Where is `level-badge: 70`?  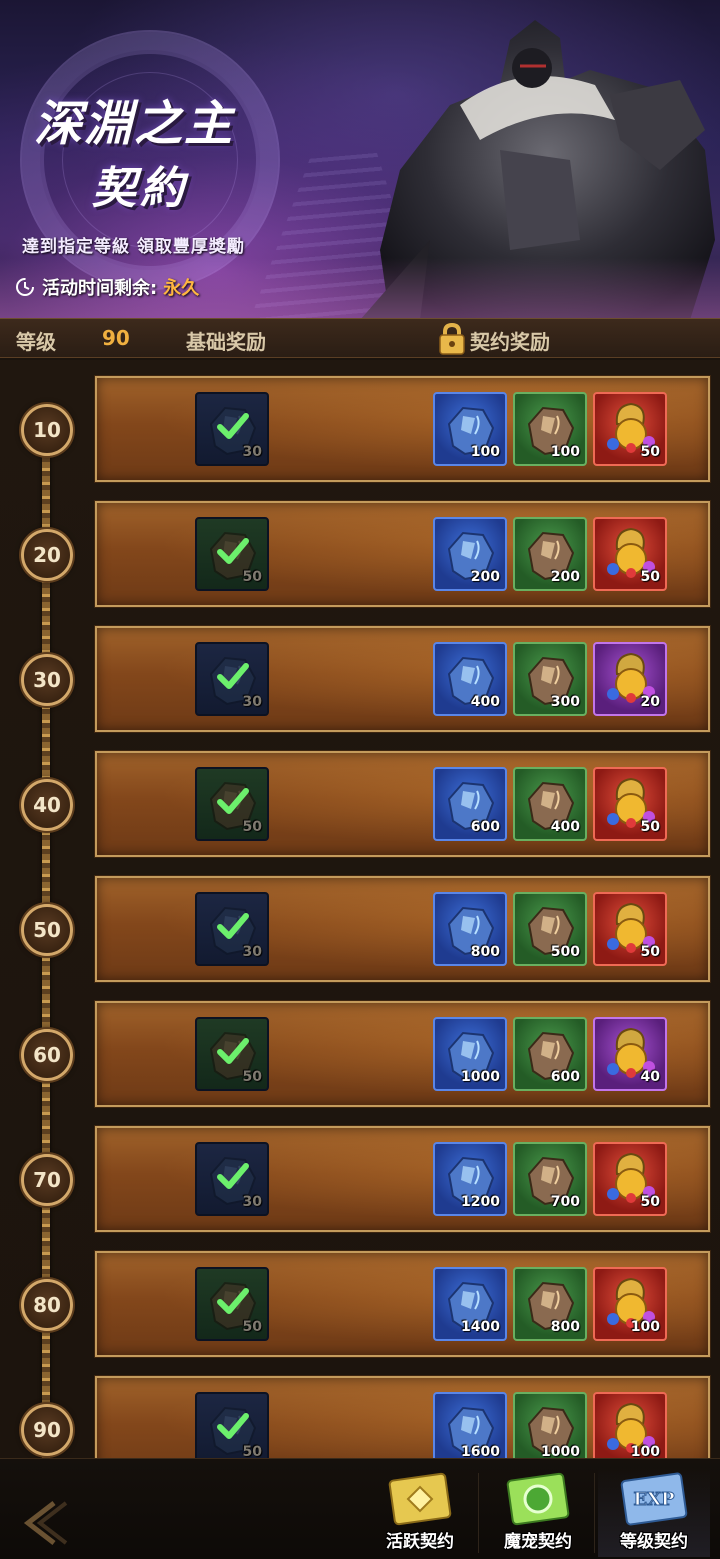
level-badge: 70 is located at coordinates (47, 1180).